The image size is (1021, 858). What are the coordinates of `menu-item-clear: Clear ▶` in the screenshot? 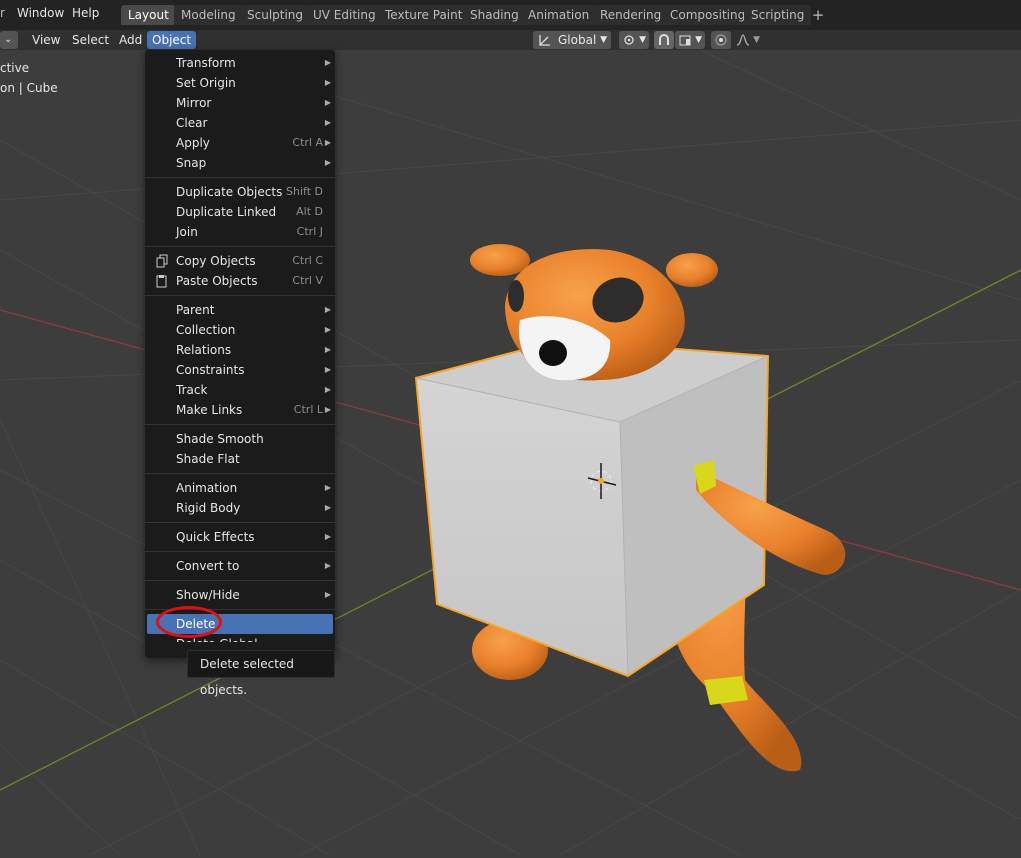 It's located at (240, 123).